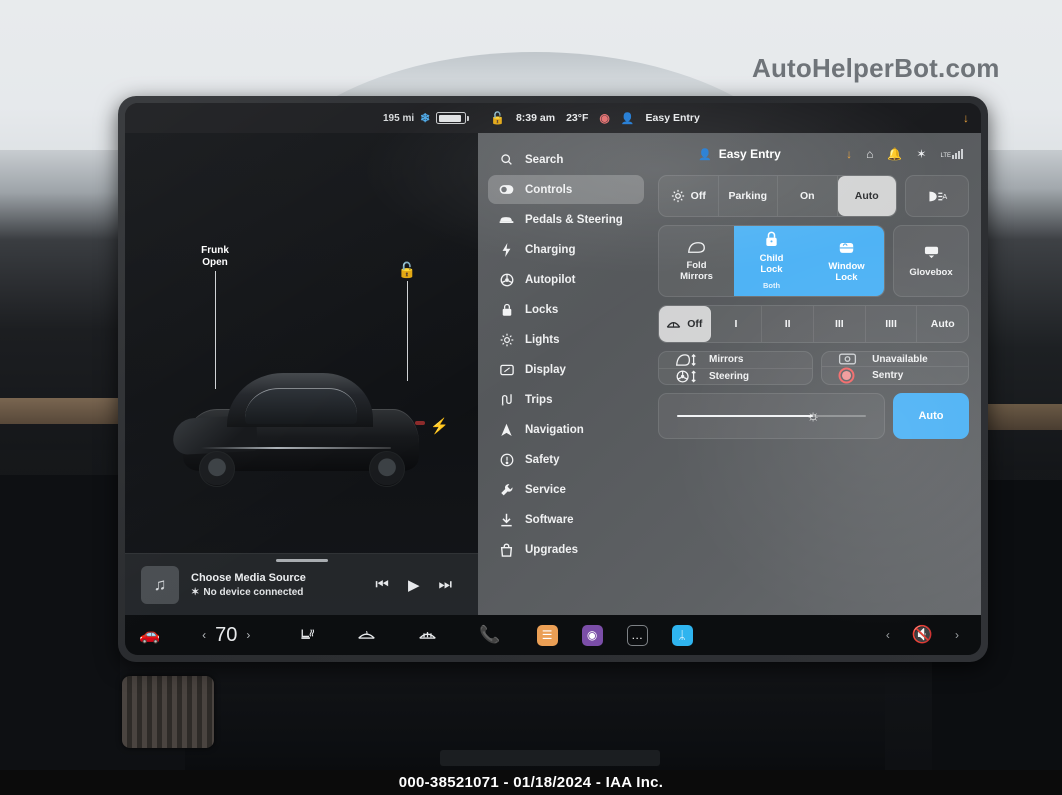 This screenshot has width=1062, height=795. Describe the element at coordinates (566, 459) in the screenshot. I see `sidebar-item-safety: Safety` at that location.